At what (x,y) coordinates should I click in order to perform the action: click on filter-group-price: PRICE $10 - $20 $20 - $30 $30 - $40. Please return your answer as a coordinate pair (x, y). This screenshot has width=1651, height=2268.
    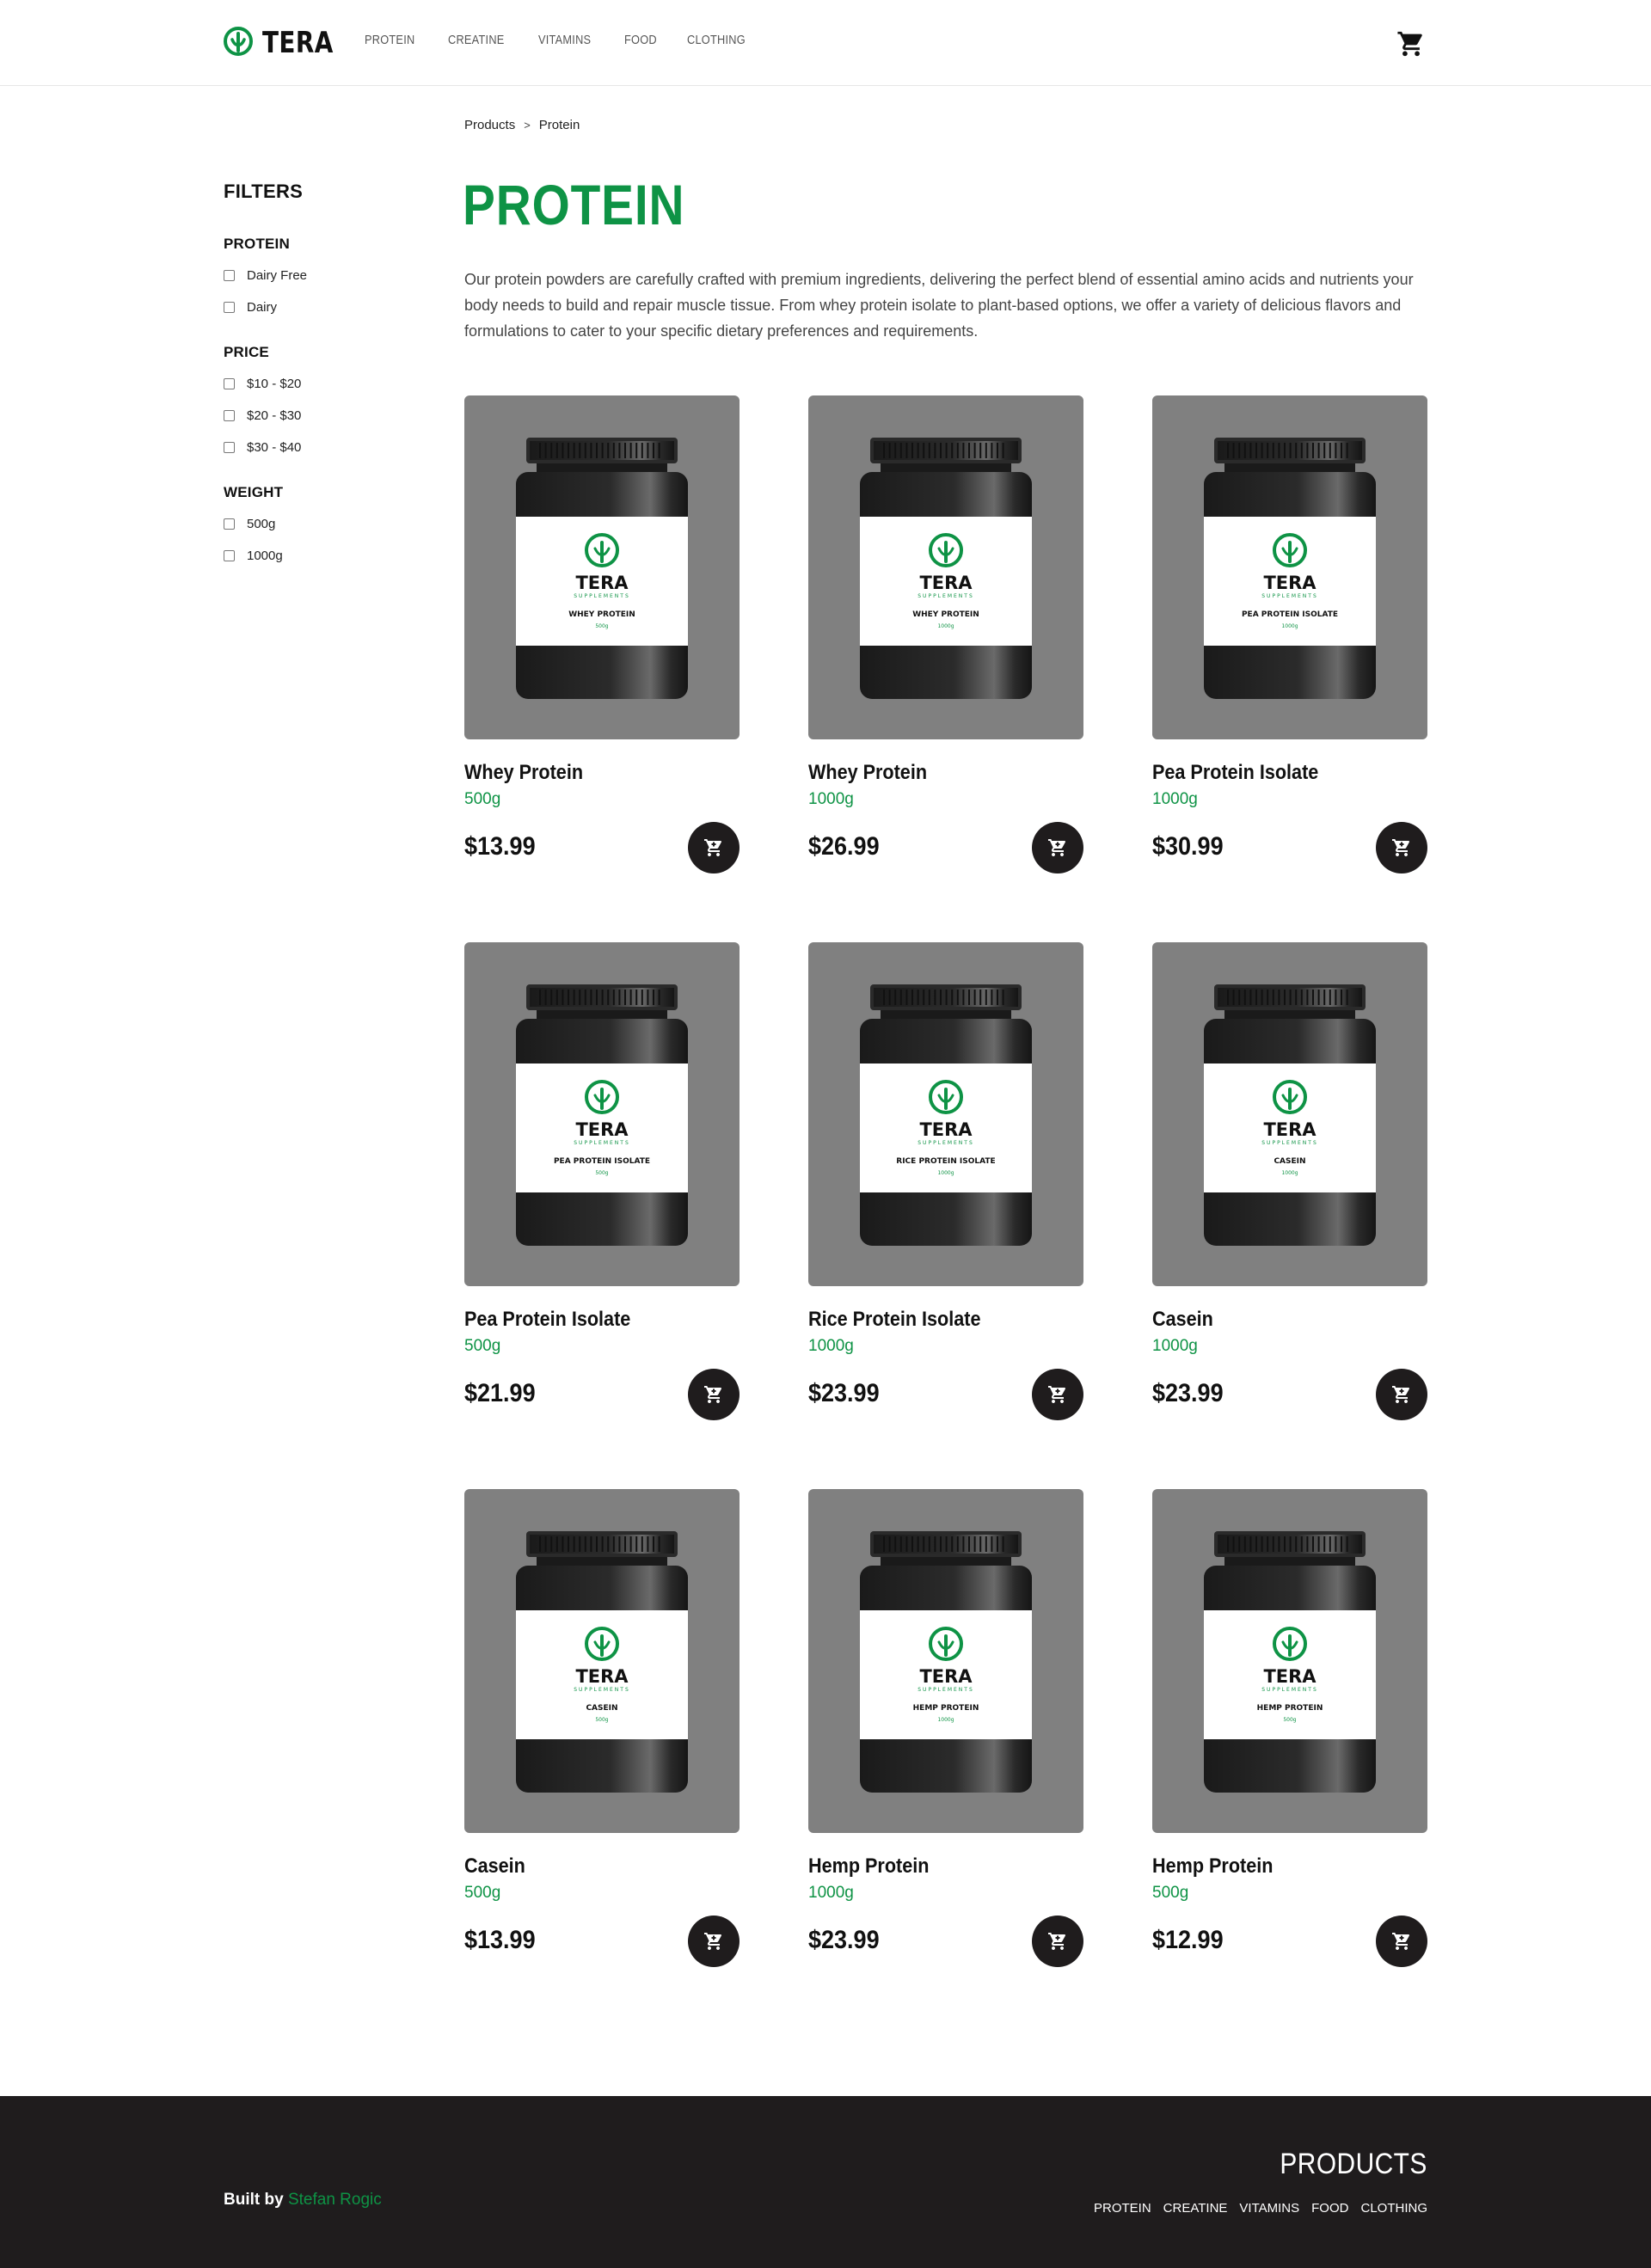
    Looking at the image, I should click on (327, 399).